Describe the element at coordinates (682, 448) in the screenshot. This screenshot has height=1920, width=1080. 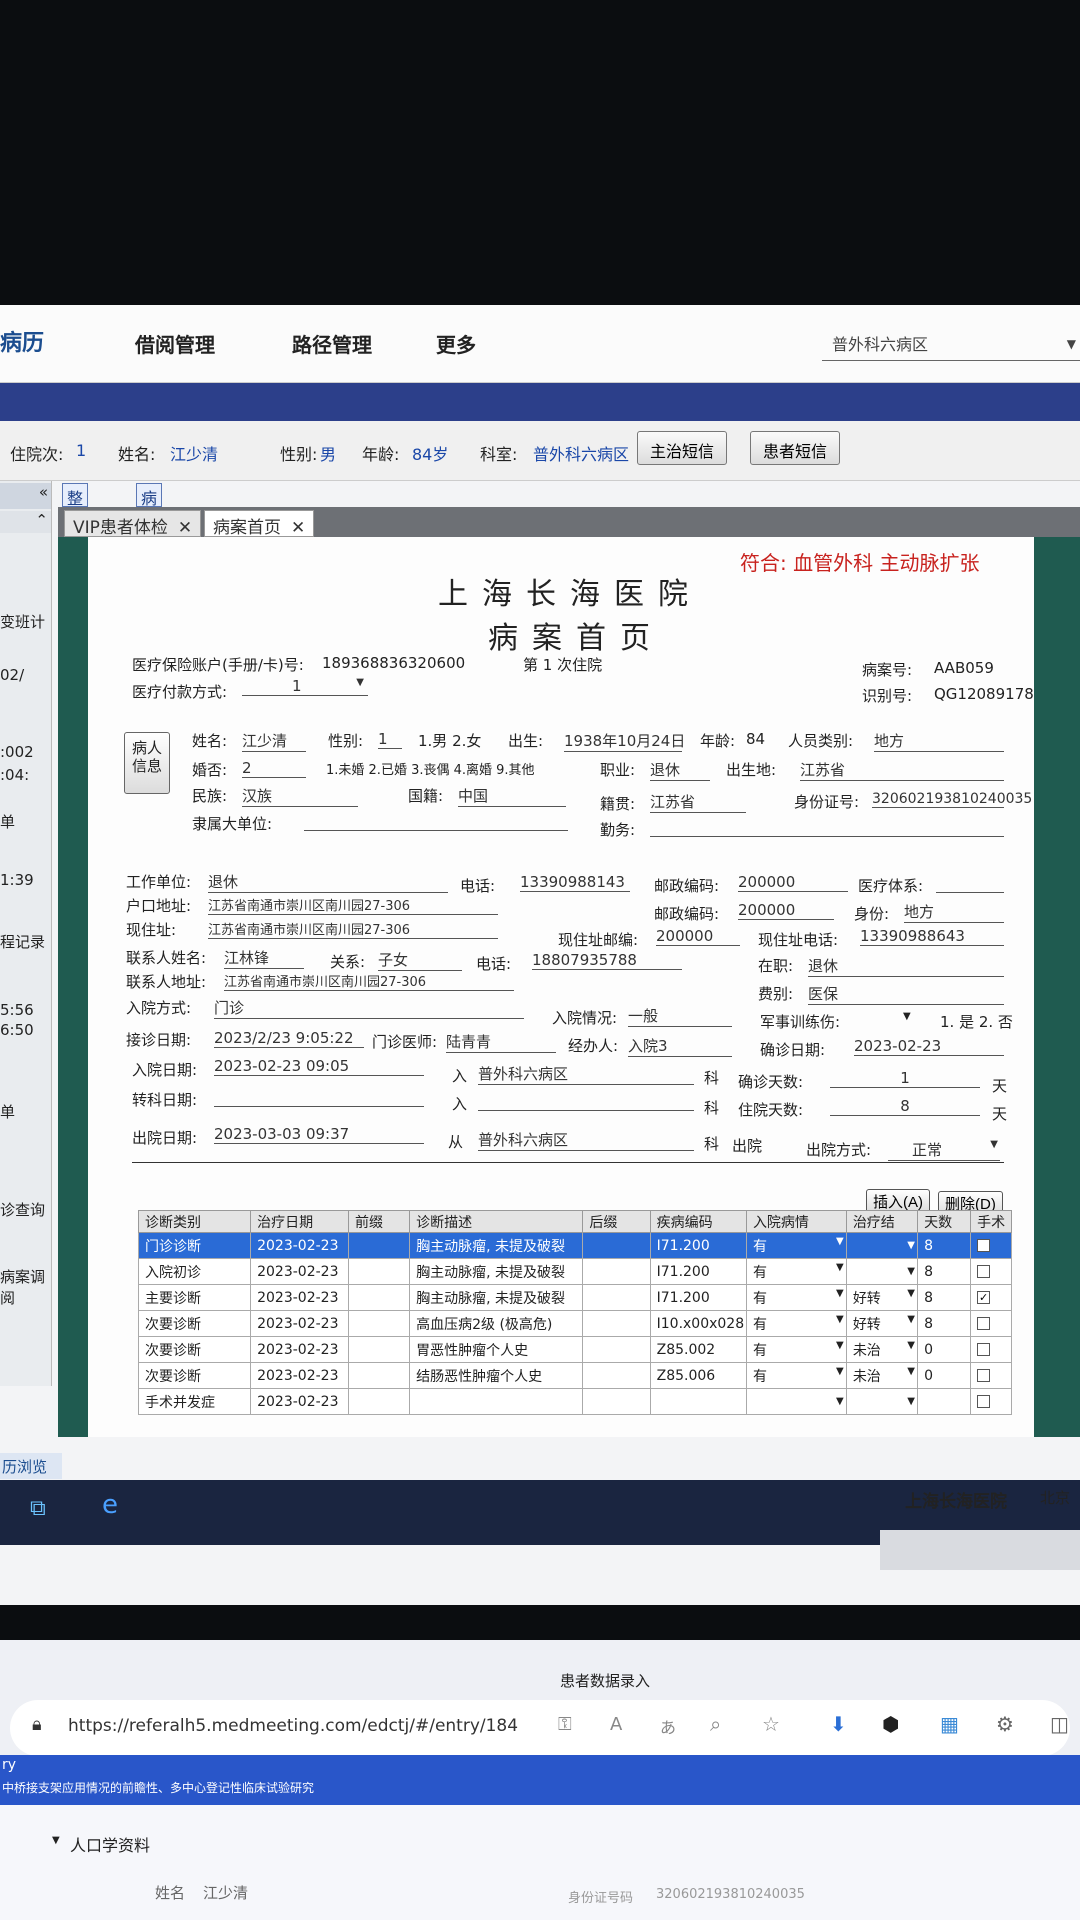
I see `doctor-sms-button: 主治短信` at that location.